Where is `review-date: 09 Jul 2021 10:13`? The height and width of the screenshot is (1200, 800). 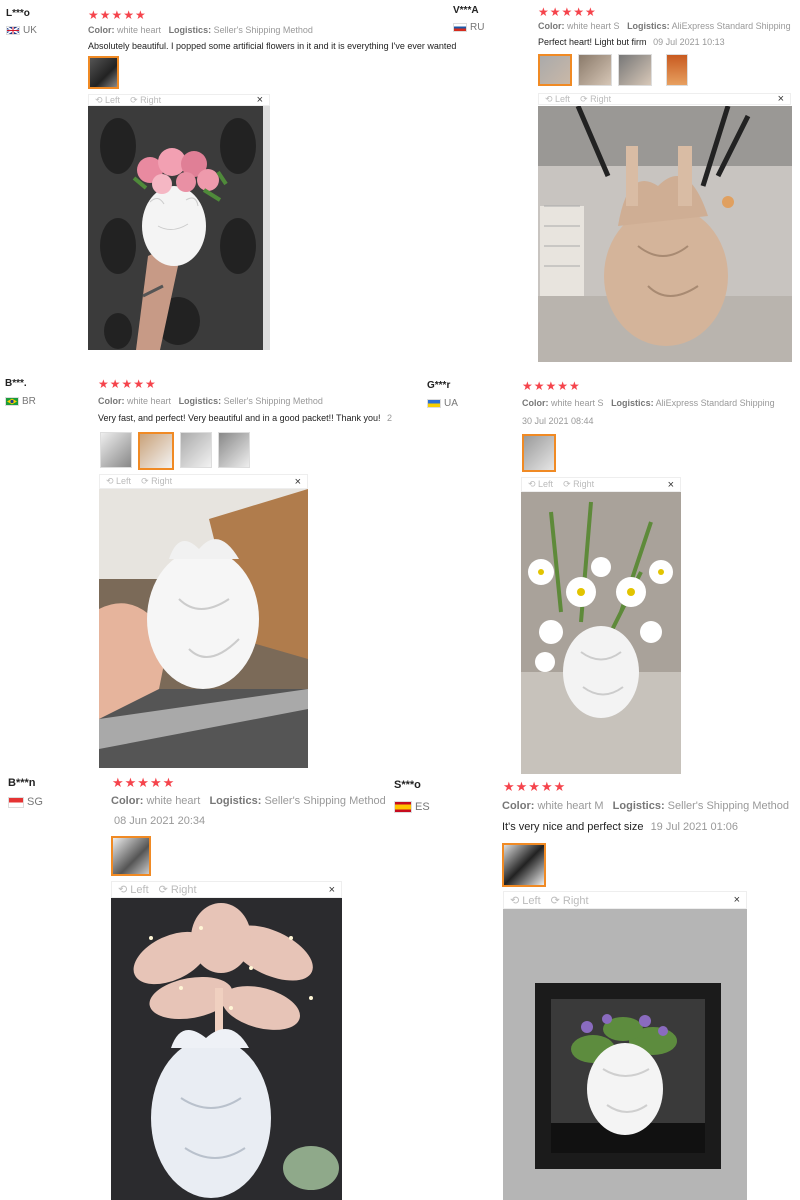
review-date: 09 Jul 2021 10:13 is located at coordinates (689, 42).